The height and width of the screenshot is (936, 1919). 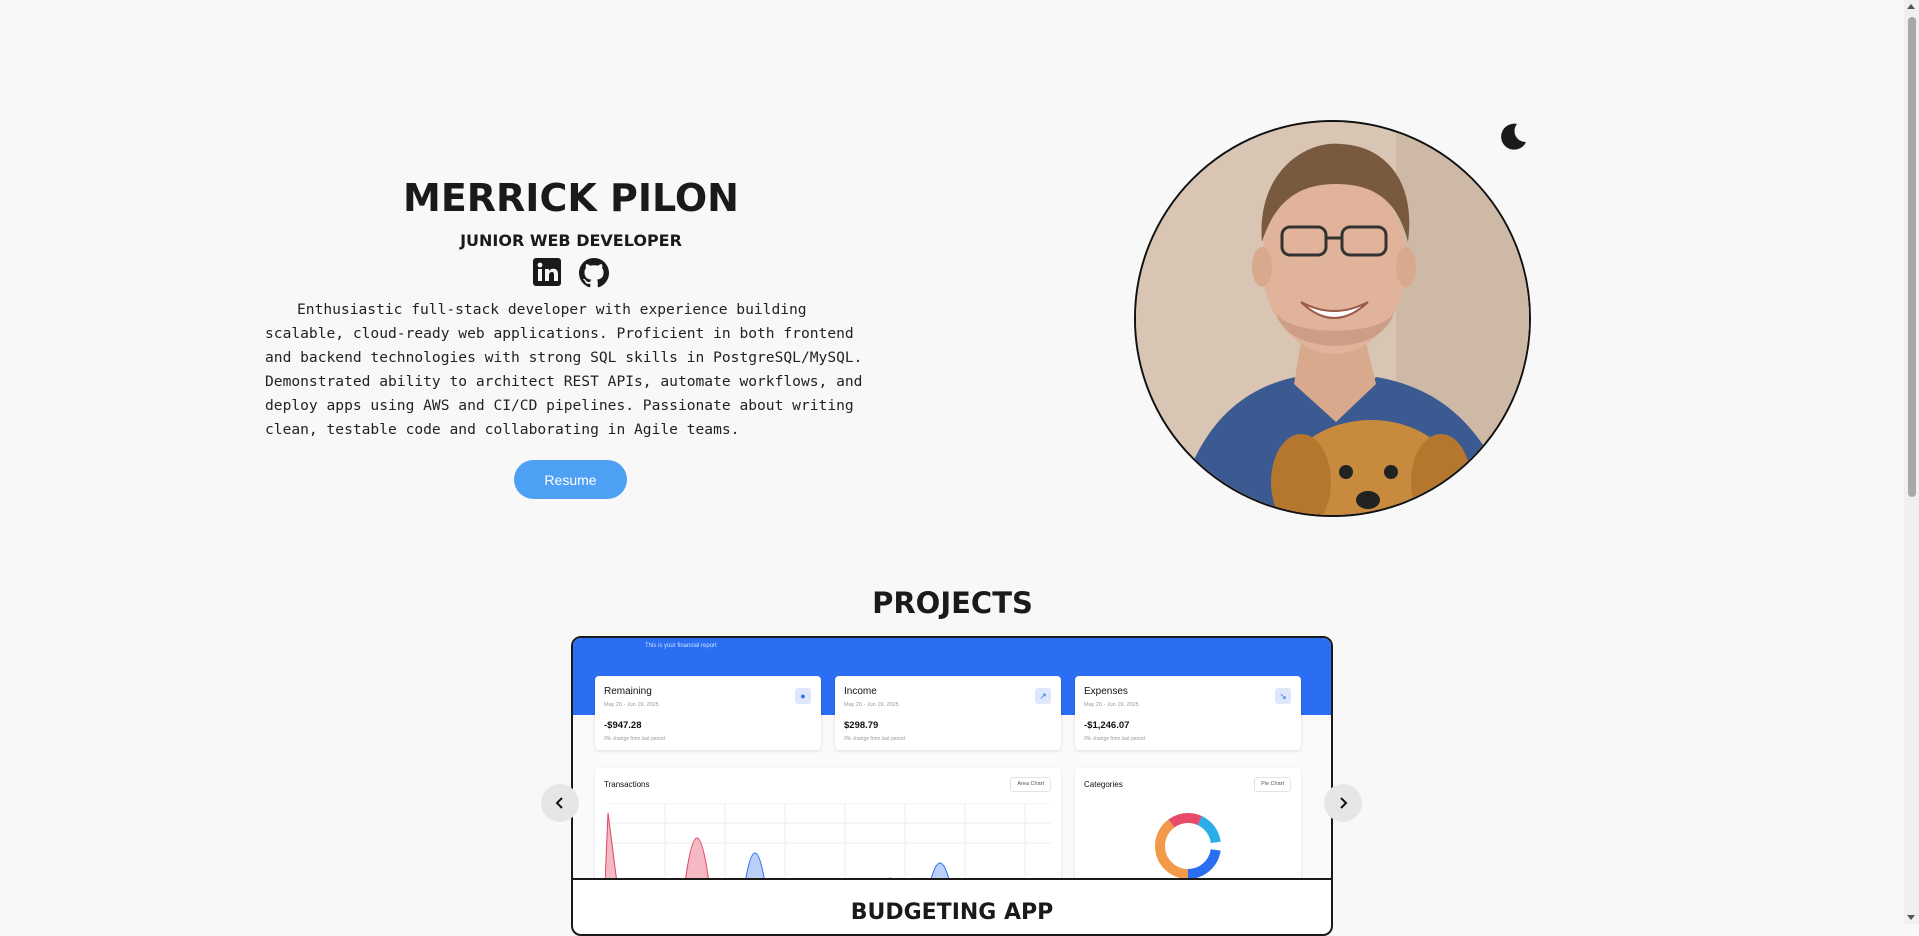 I want to click on scroll-up-arrow, so click(x=1911, y=6).